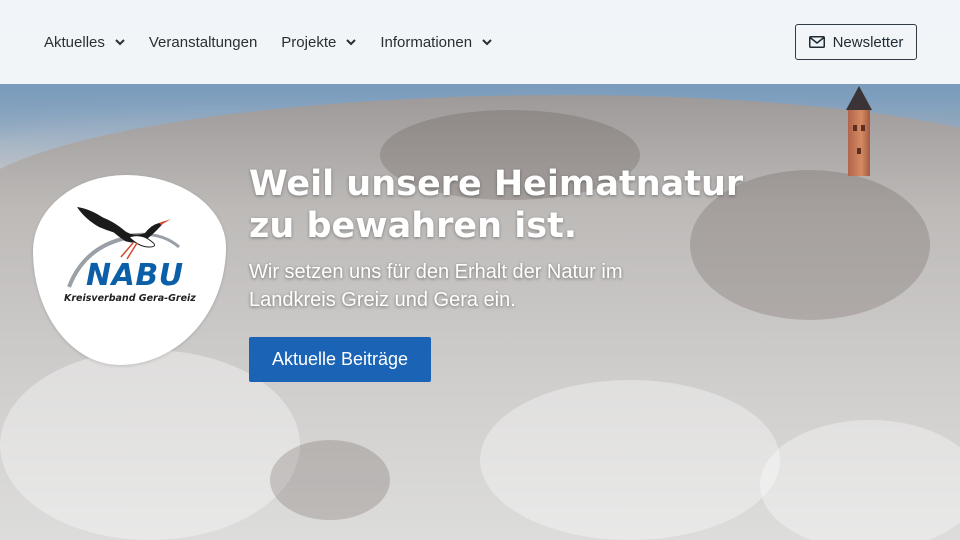 This screenshot has height=540, width=960. Describe the element at coordinates (330, 480) in the screenshot. I see `forest-shadow` at that location.